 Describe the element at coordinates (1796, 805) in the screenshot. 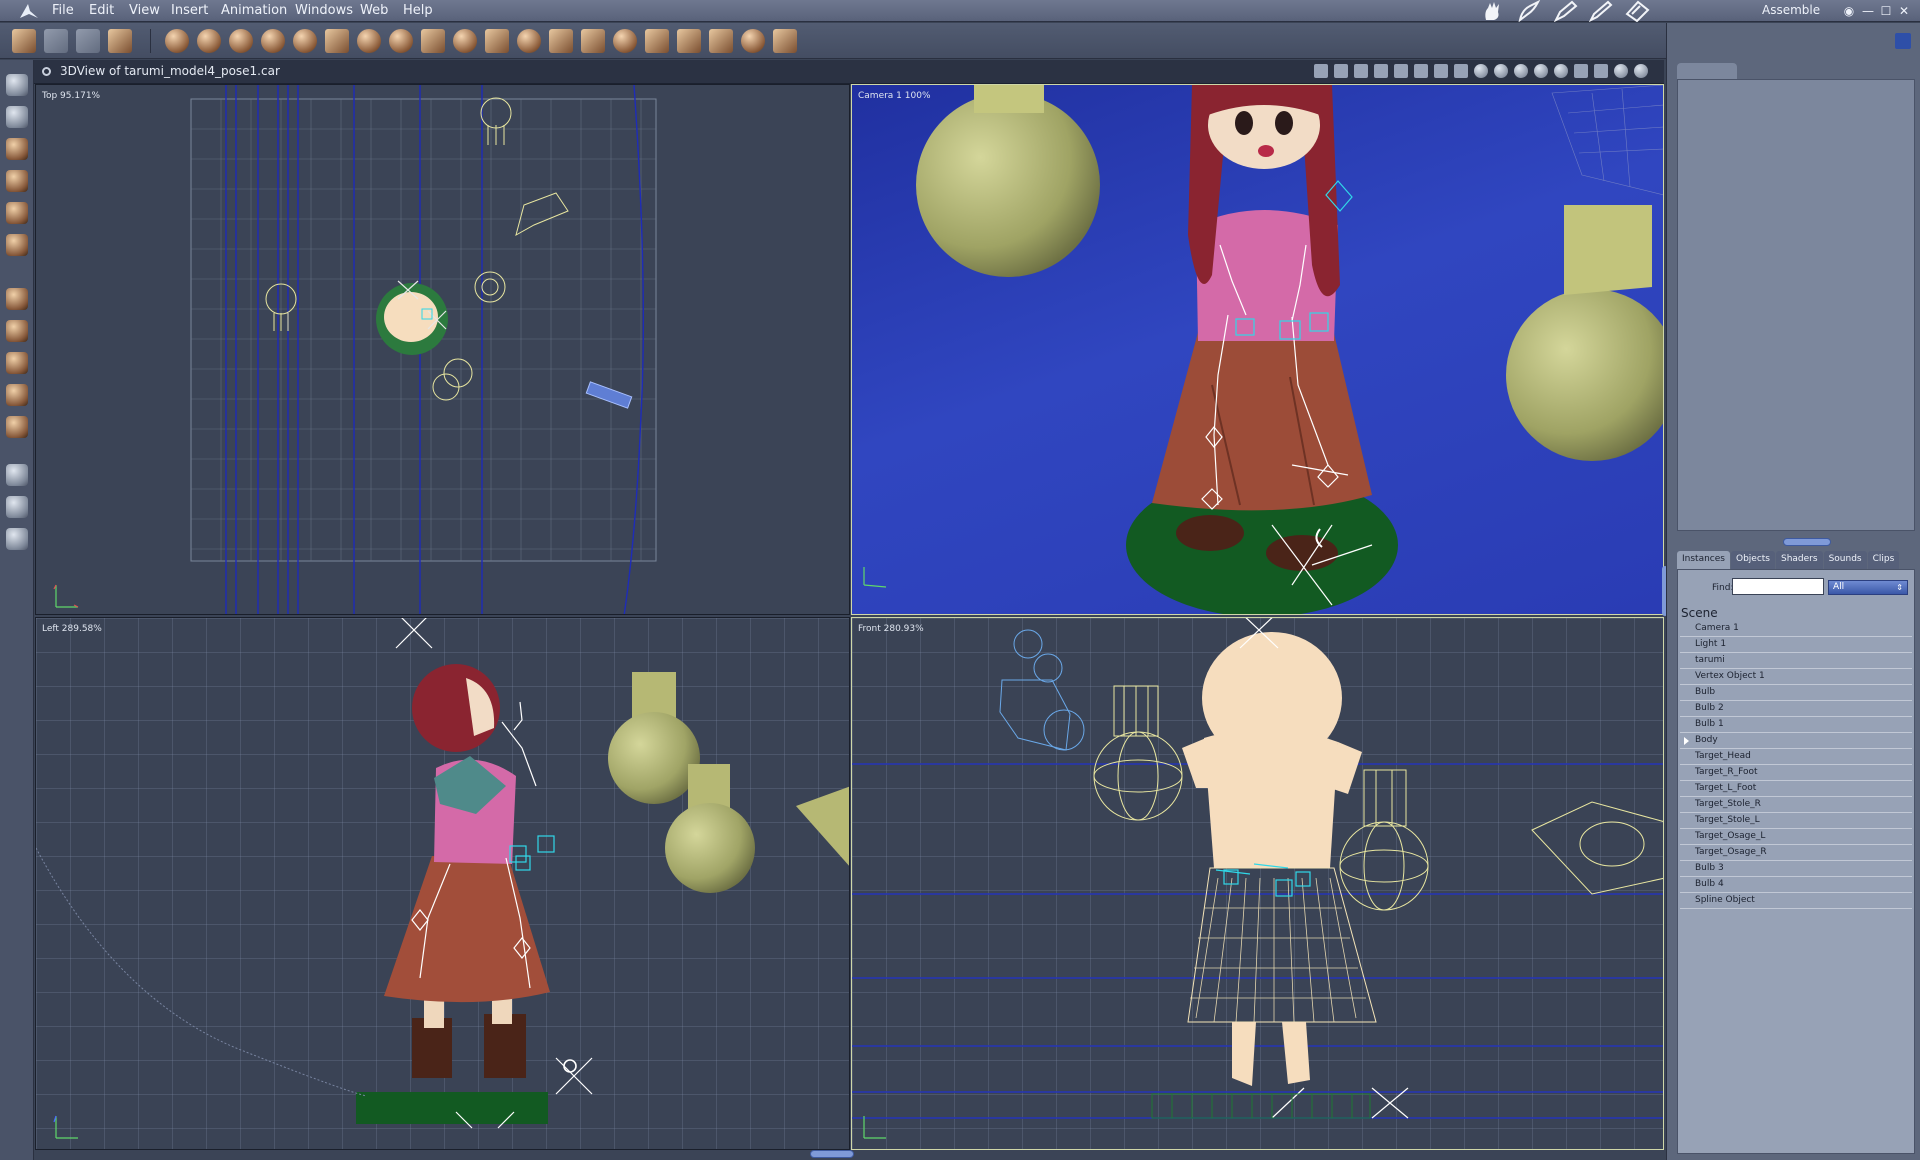

I see `scene-item-target-stole-r: Target_Stole_R` at that location.